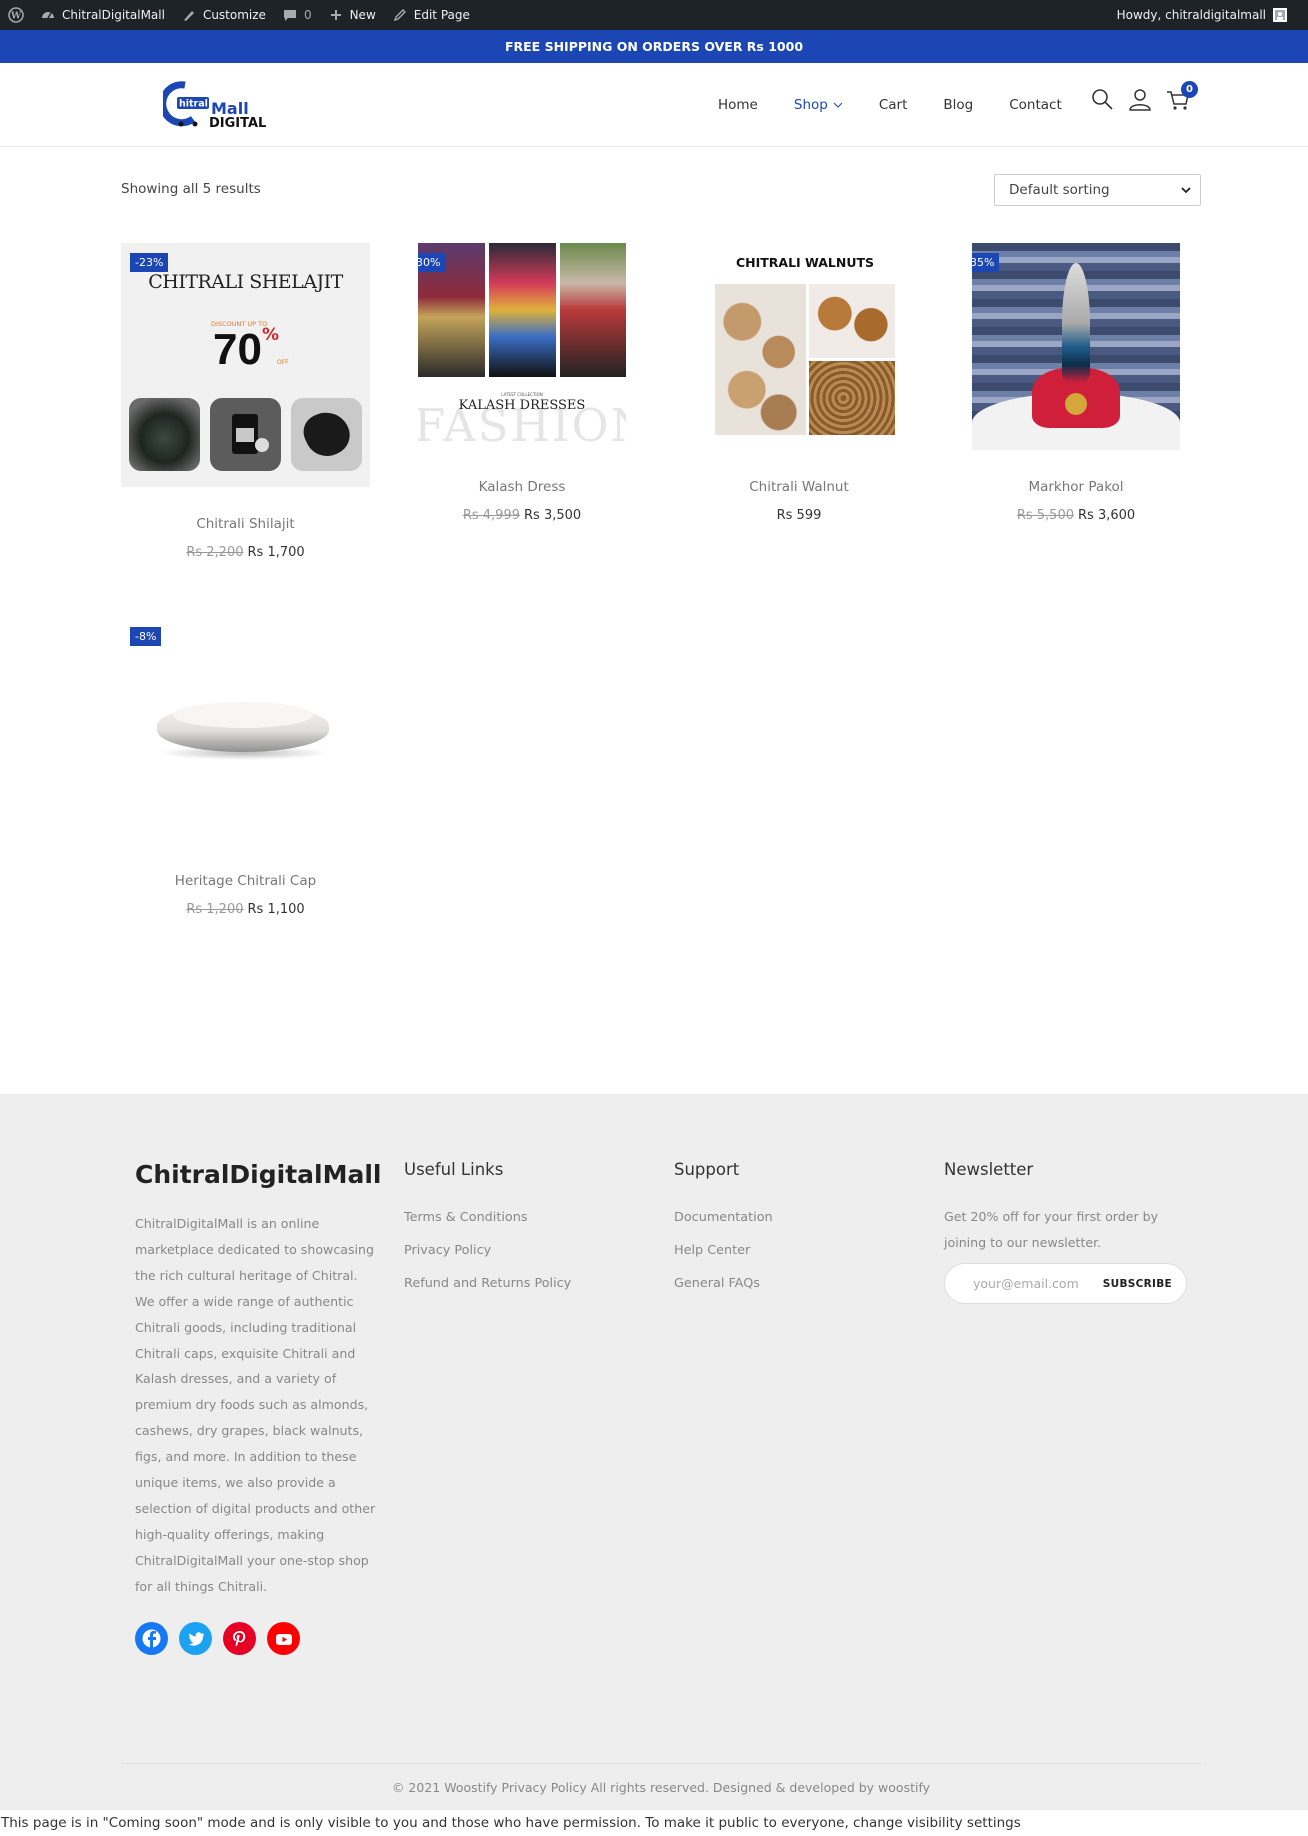  Describe the element at coordinates (487, 1283) in the screenshot. I see `footer-link-refund: Refund and Returns Policy` at that location.